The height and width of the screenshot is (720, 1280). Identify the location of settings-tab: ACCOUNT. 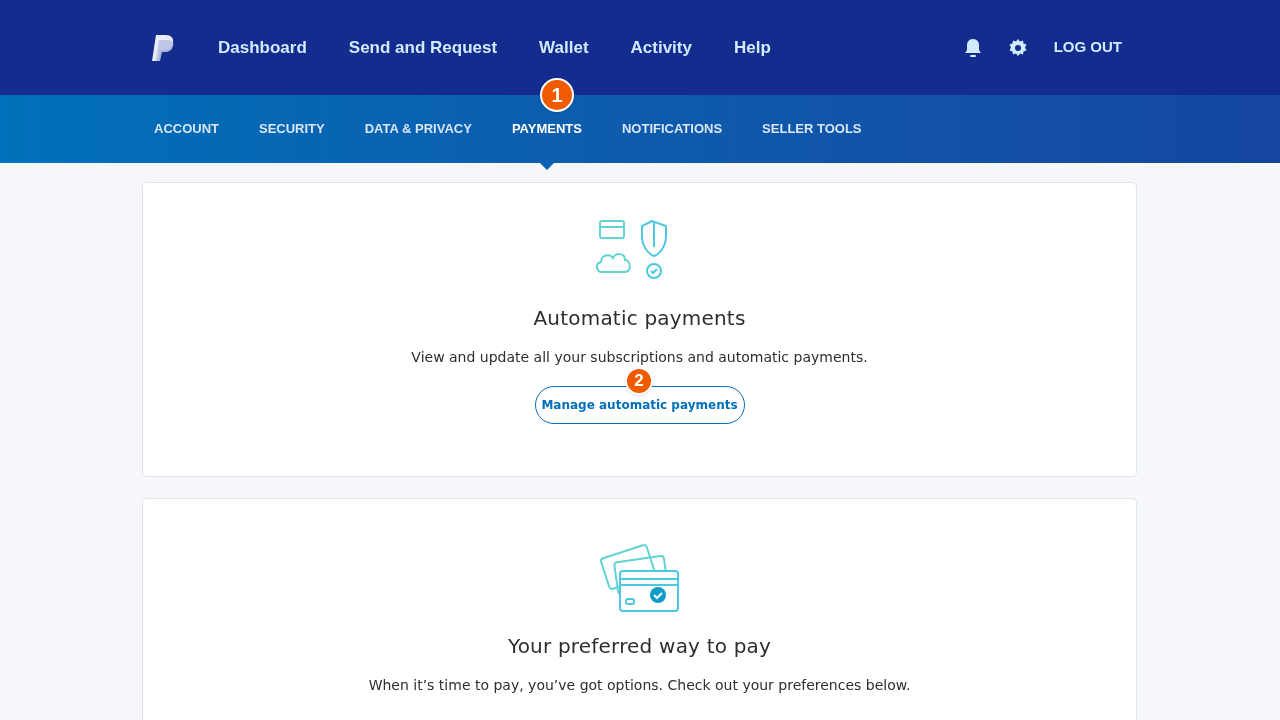
(186, 129).